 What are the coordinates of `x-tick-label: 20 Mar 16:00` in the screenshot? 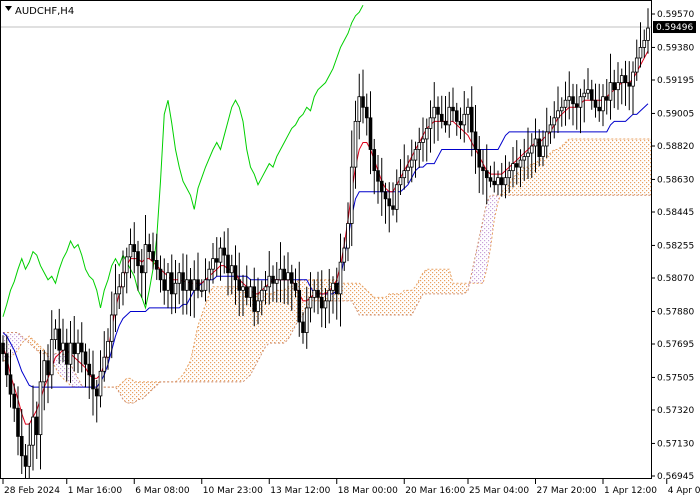 It's located at (435, 491).